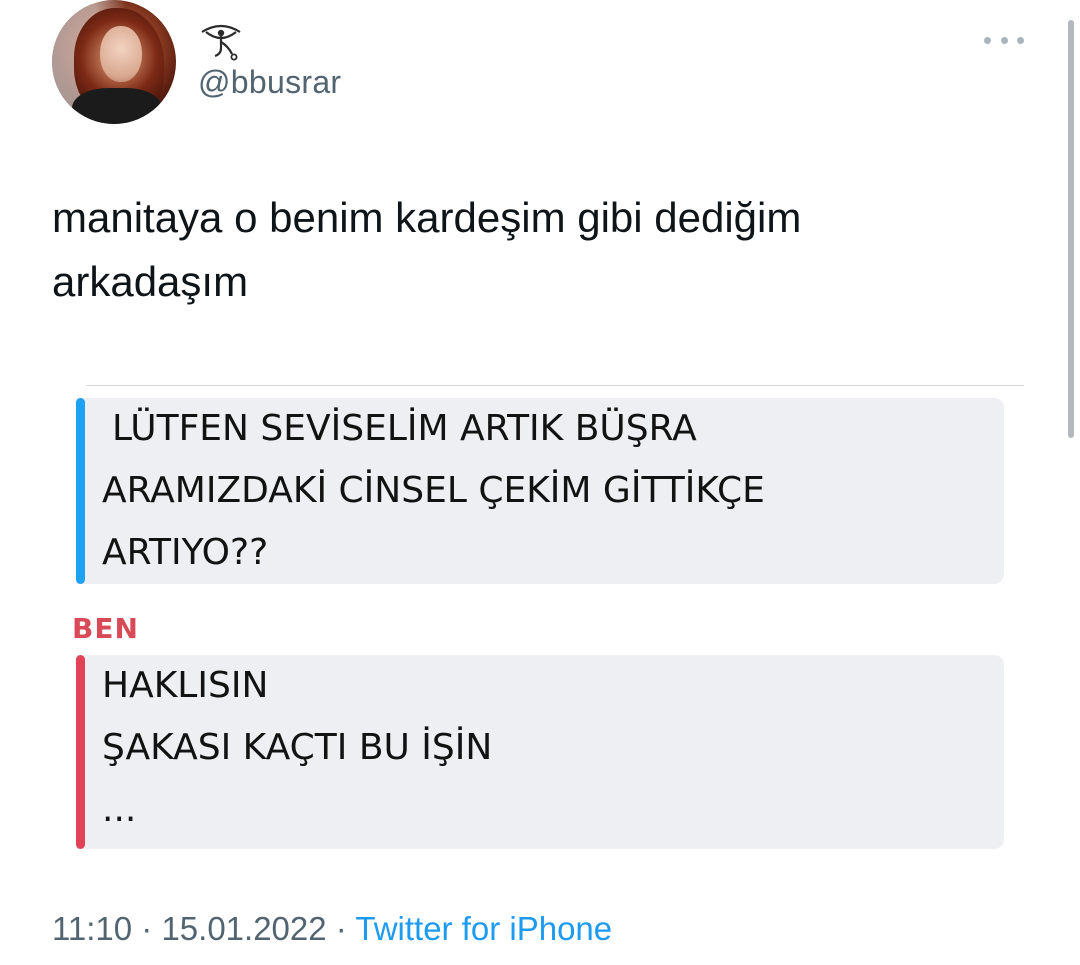  I want to click on incoming-accent-bar, so click(80, 491).